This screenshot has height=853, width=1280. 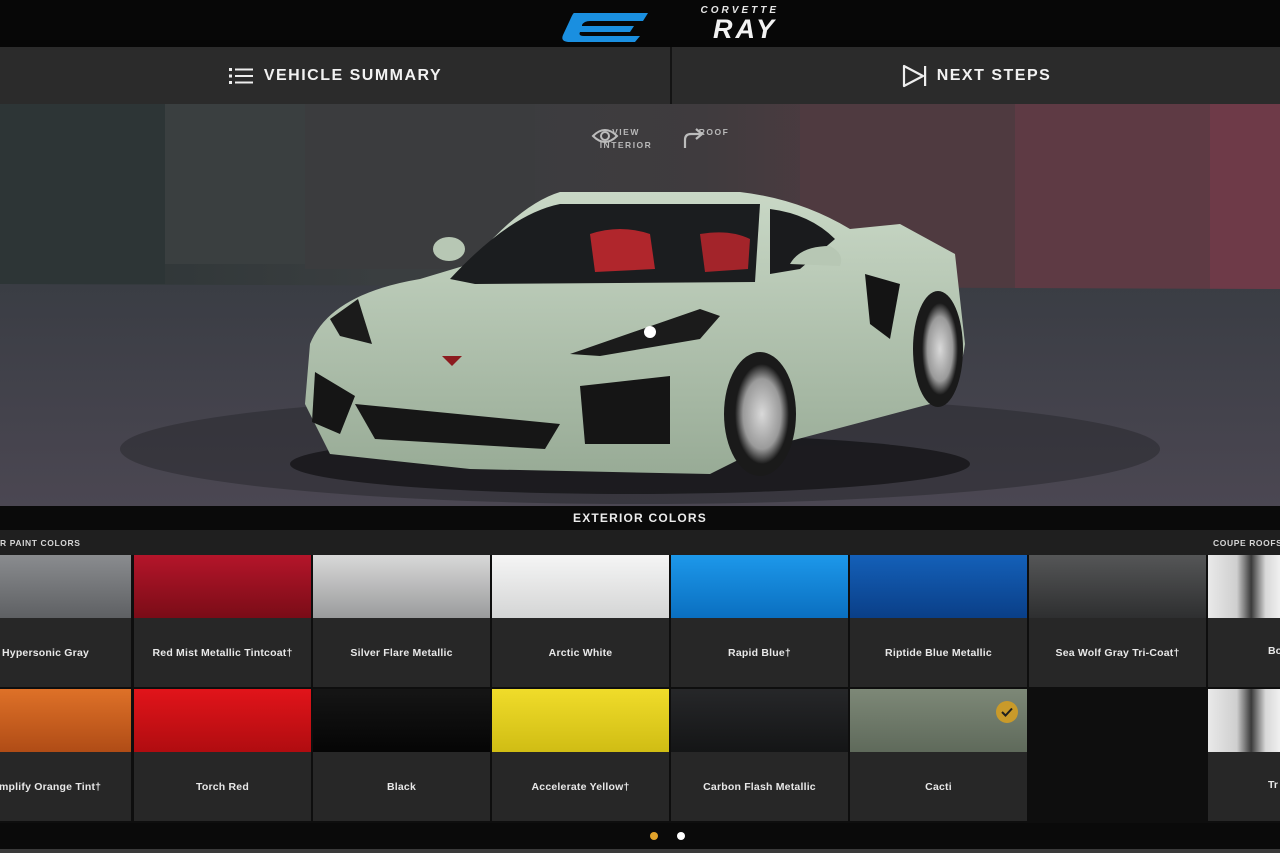 I want to click on next-steps-button: NEXT STEPS, so click(x=976, y=75).